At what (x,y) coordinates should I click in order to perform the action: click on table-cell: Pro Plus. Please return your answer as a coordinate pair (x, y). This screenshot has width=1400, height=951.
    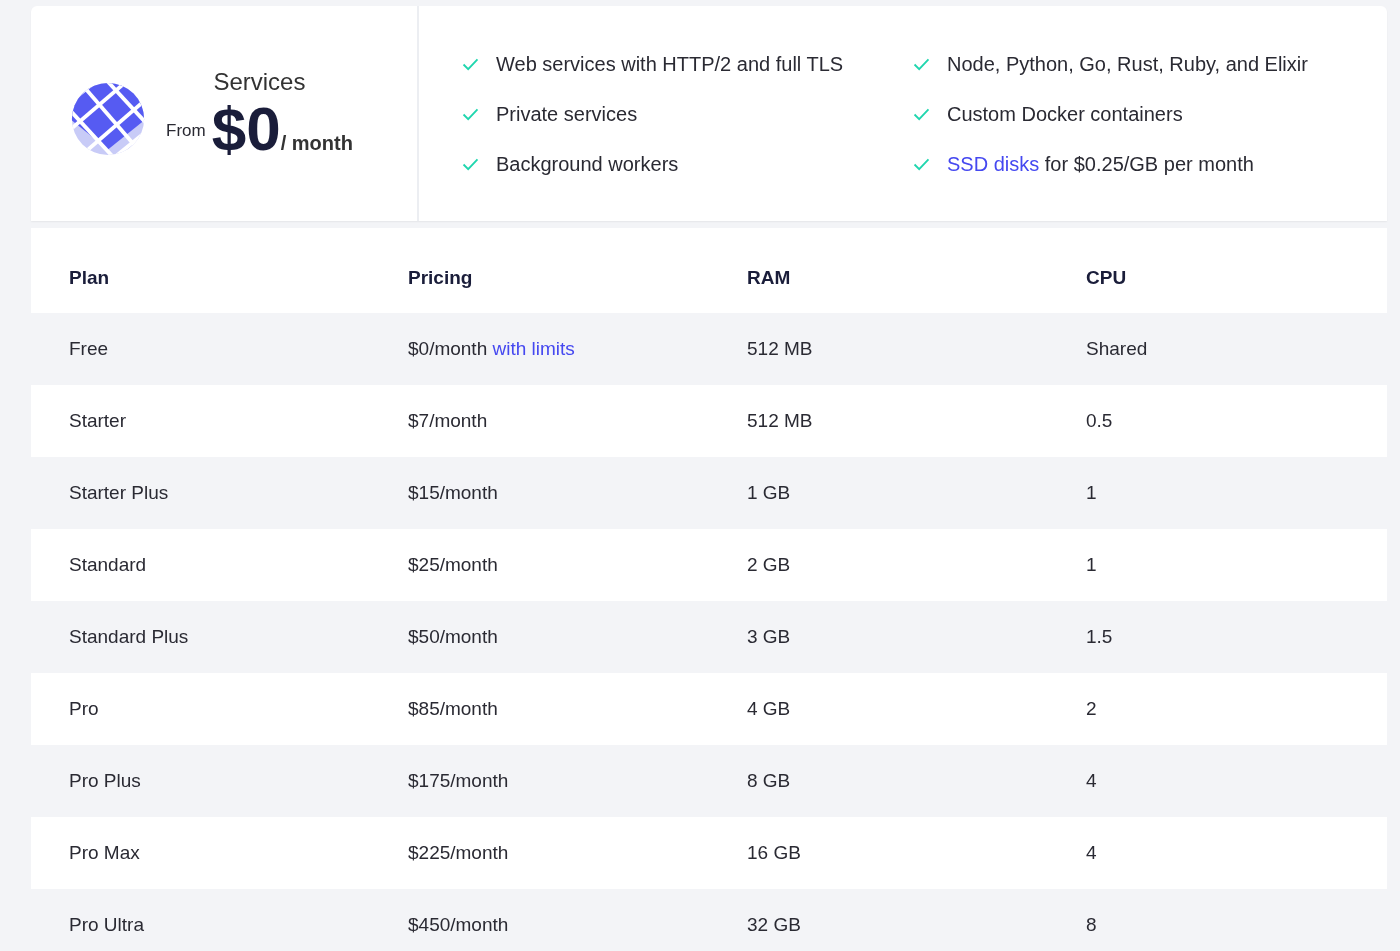
    Looking at the image, I should click on (105, 781).